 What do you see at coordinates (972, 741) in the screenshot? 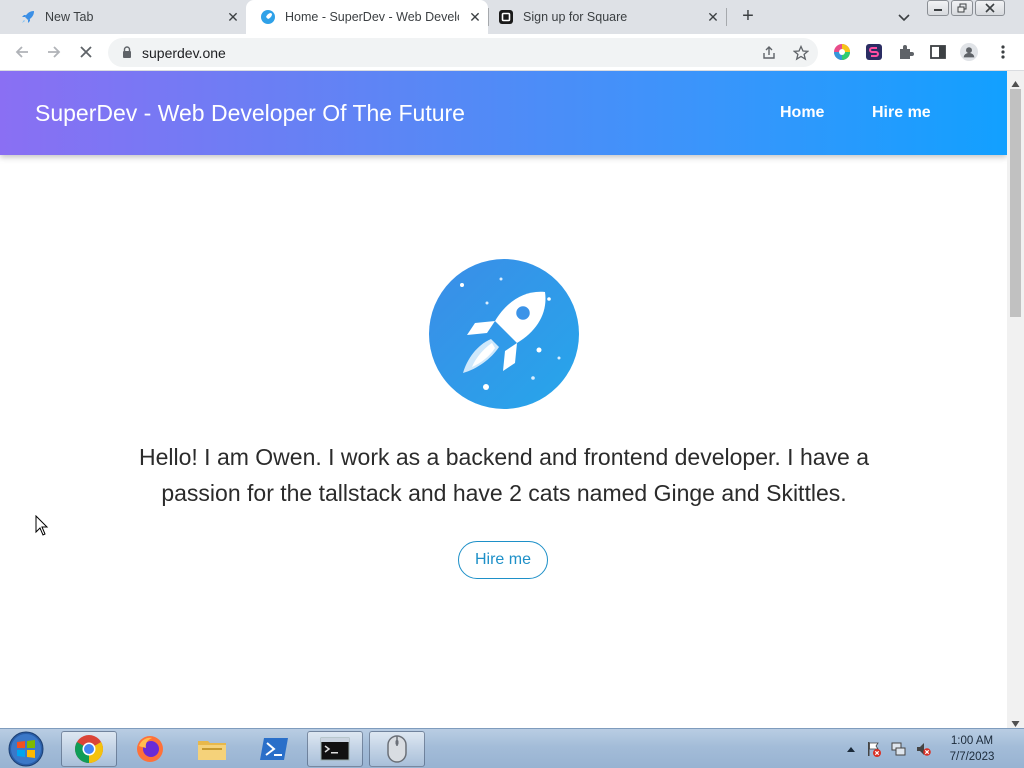
I see `clock-time: 1:00 AM` at bounding box center [972, 741].